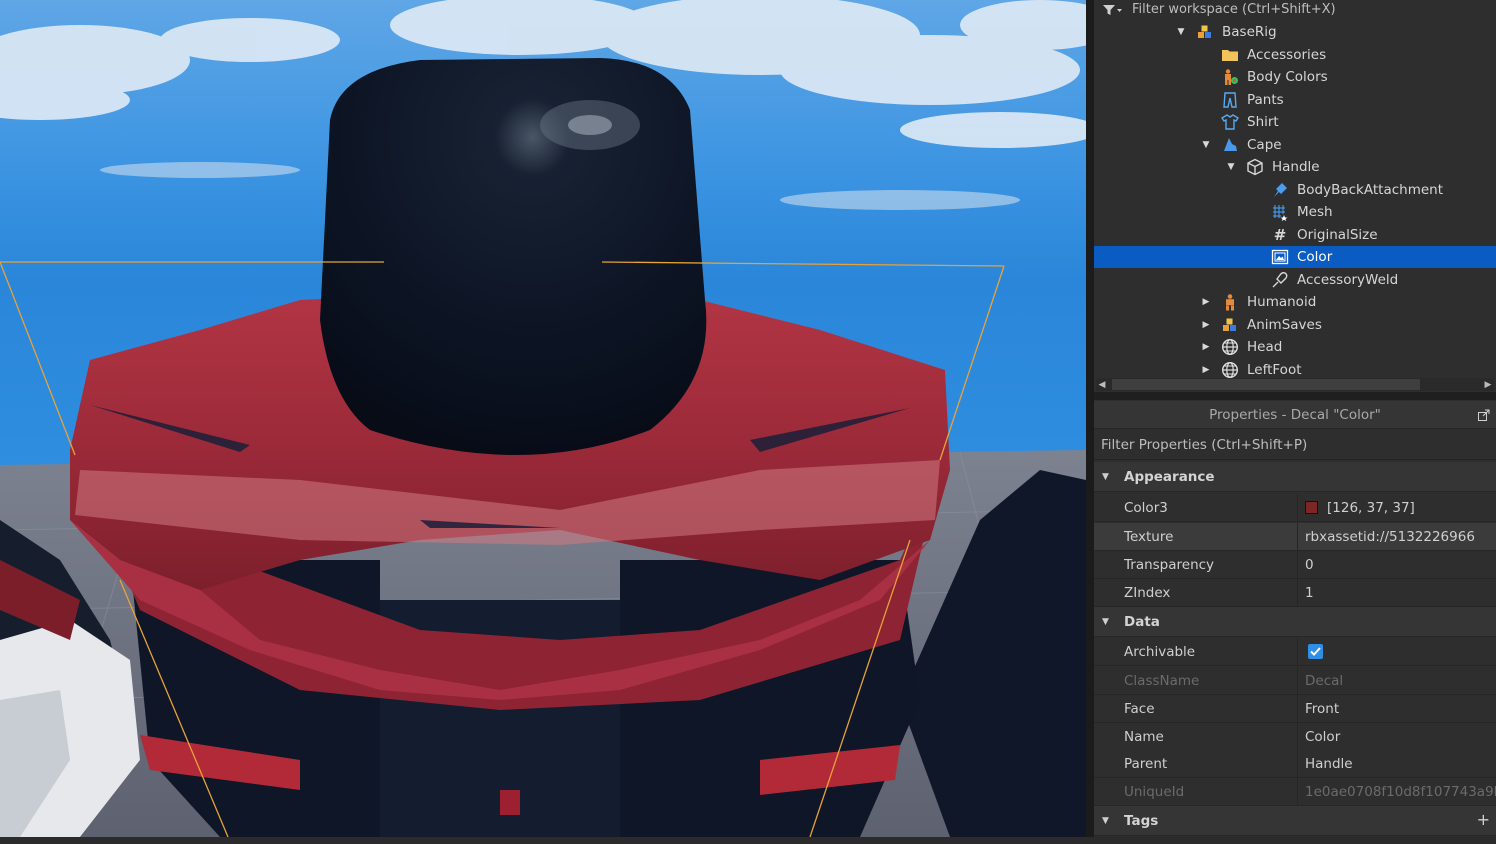 This screenshot has width=1496, height=844. I want to click on property-transparency: Transparency 0, so click(1295, 565).